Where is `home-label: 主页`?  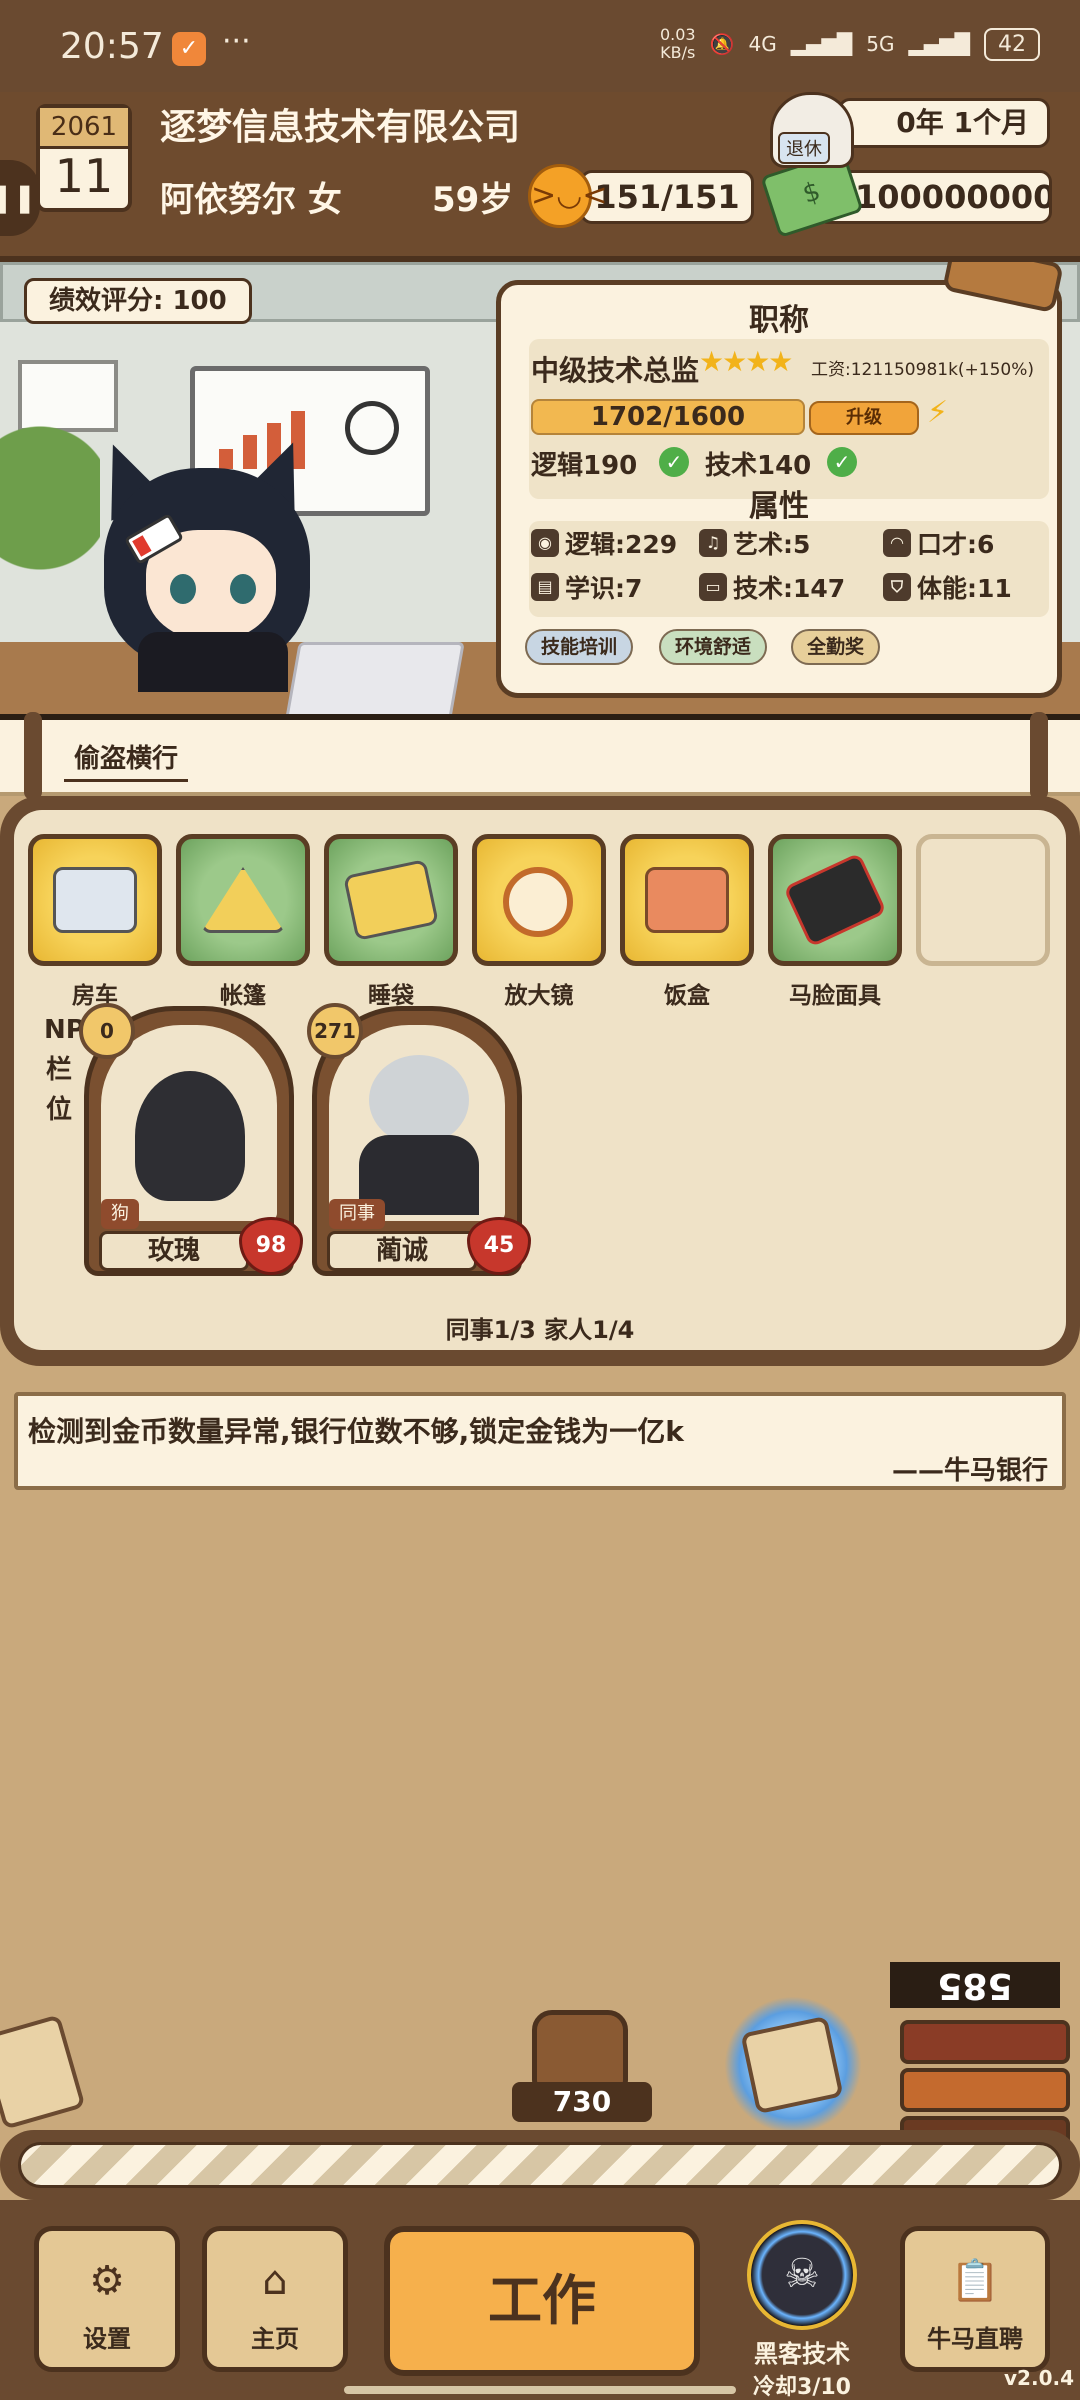 home-label: 主页 is located at coordinates (275, 2339).